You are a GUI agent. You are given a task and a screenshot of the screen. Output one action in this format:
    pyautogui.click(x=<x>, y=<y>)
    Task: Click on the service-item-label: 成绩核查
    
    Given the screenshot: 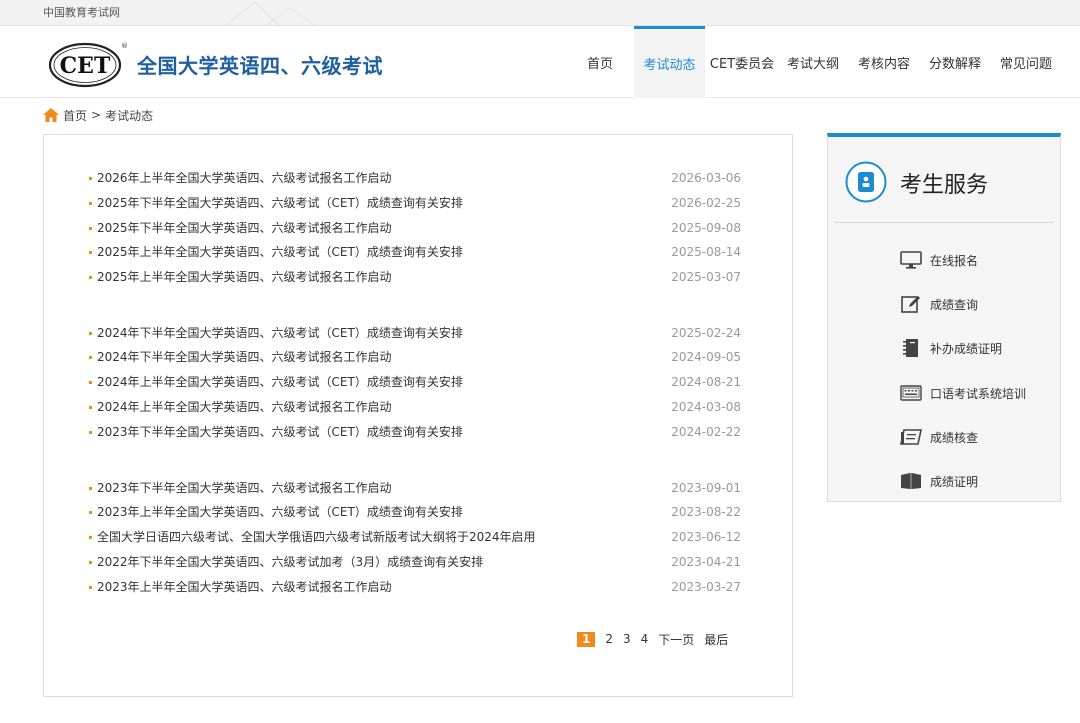 What is the action you would take?
    pyautogui.click(x=954, y=437)
    